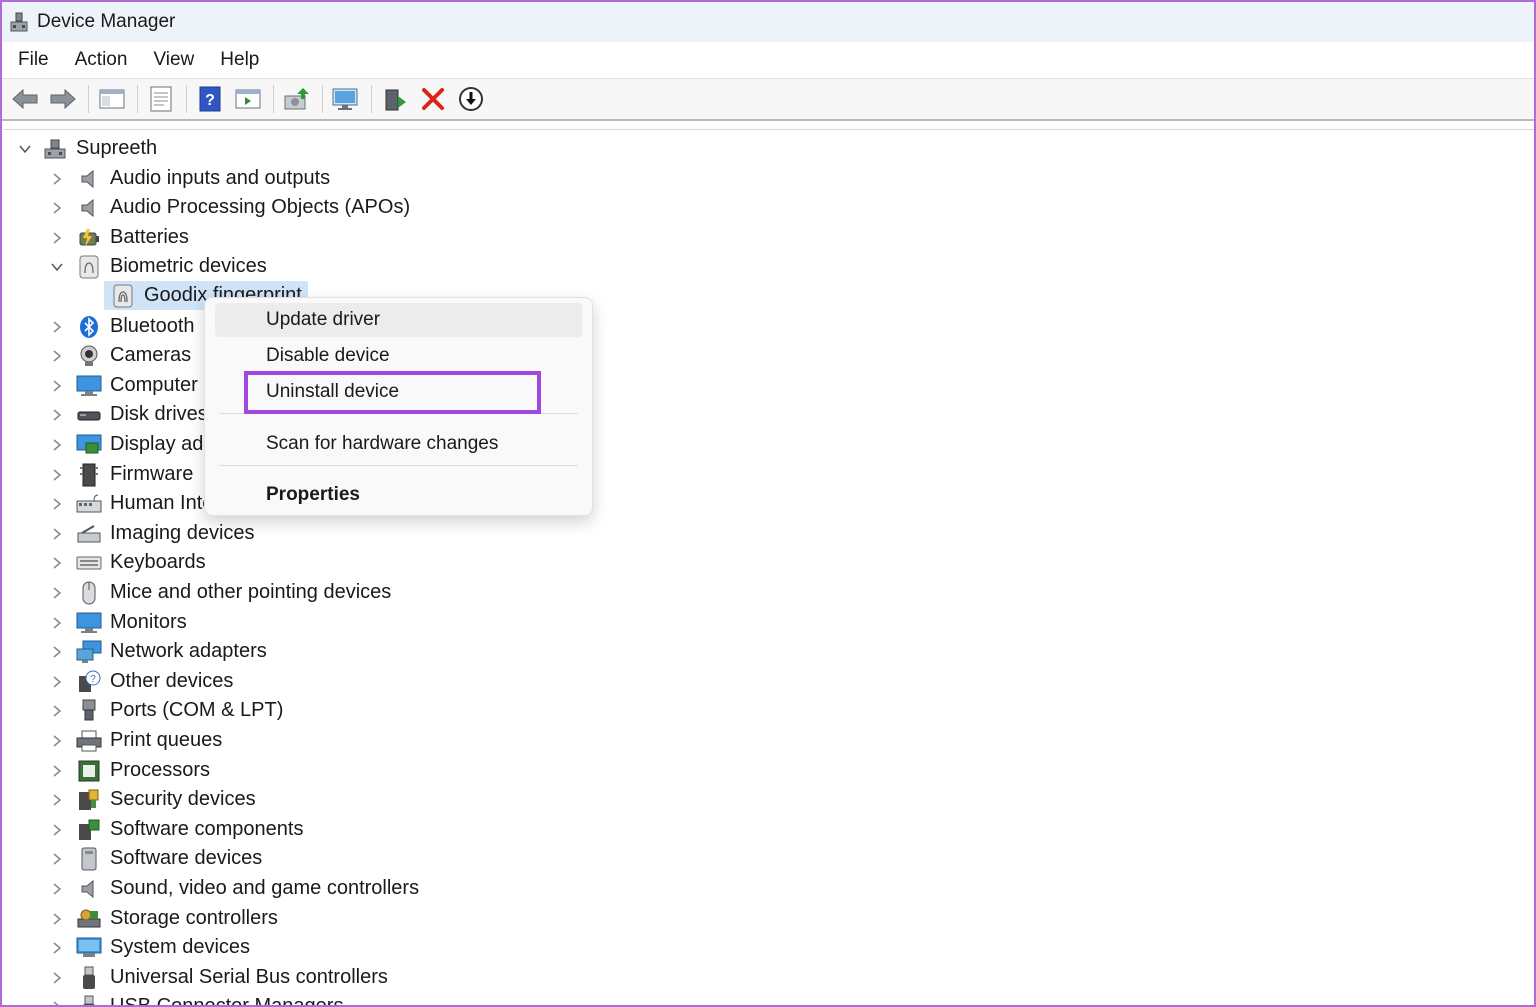  I want to click on software-device-icon, so click(89, 859).